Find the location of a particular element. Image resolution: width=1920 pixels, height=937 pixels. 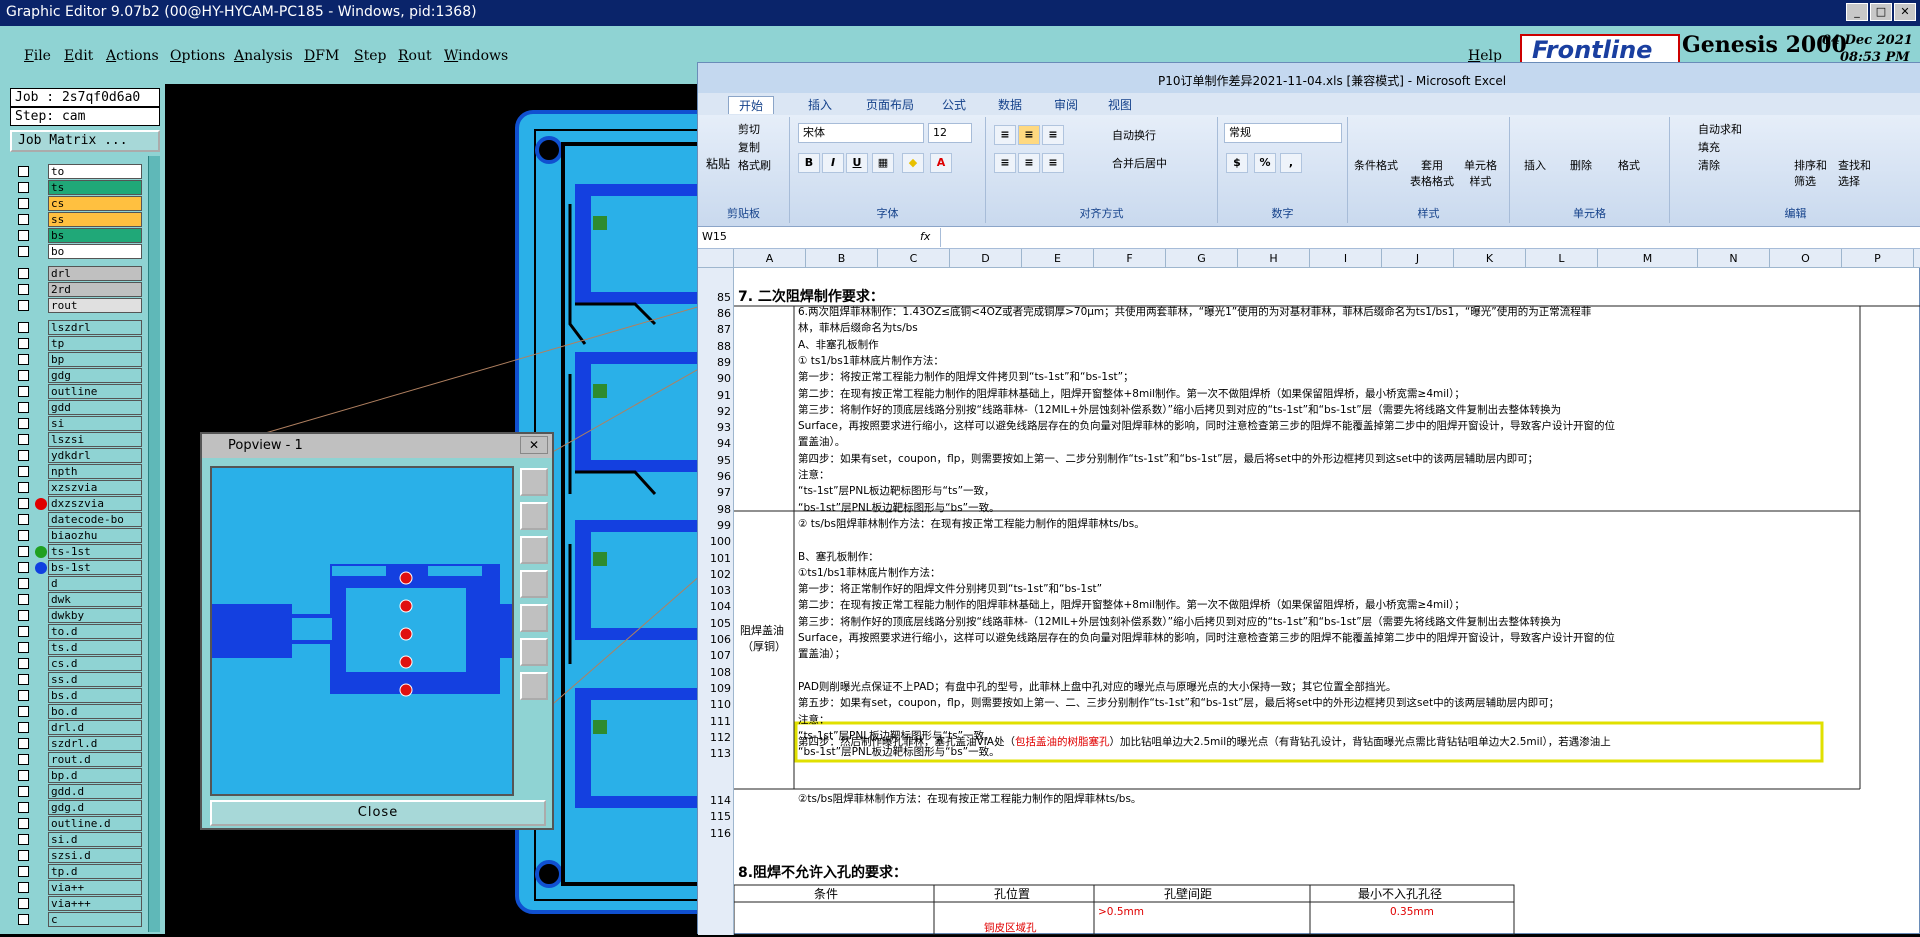

layer-row-gdg: gdg is located at coordinates (77, 375).